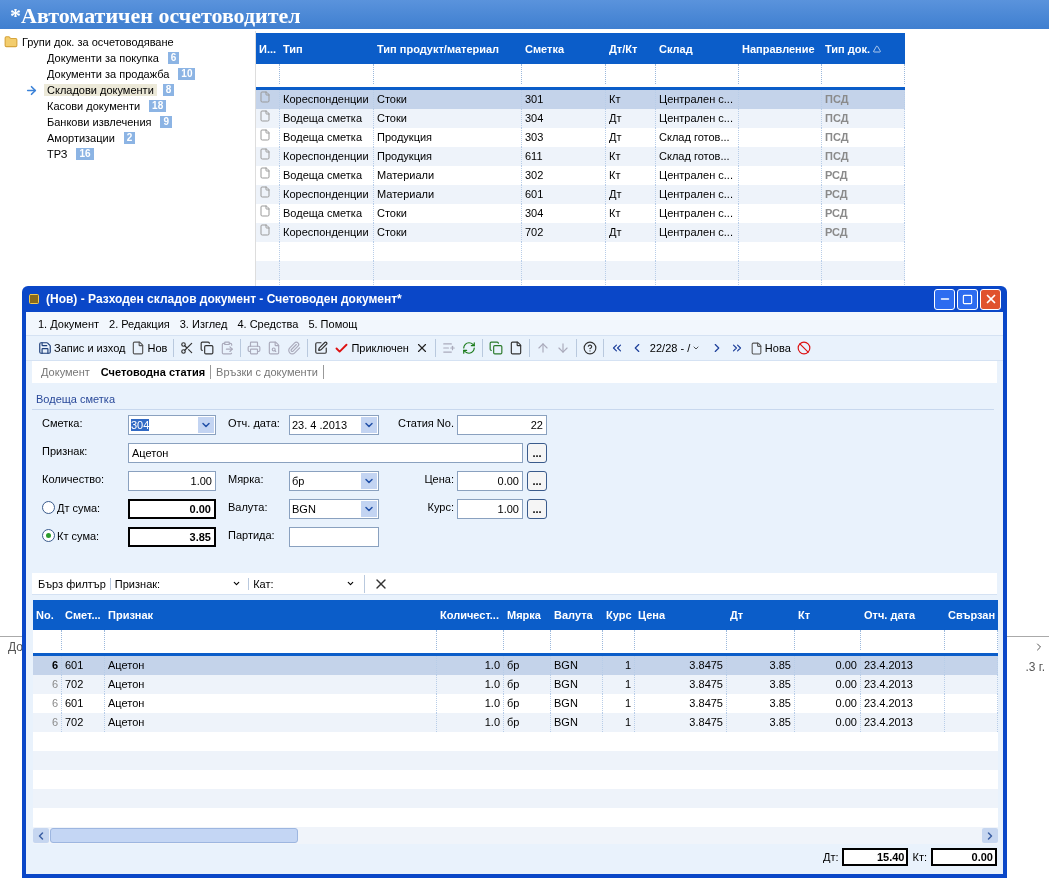 The width and height of the screenshot is (1049, 882). What do you see at coordinates (271, 615) in the screenshot?
I see `column-header: Признак` at bounding box center [271, 615].